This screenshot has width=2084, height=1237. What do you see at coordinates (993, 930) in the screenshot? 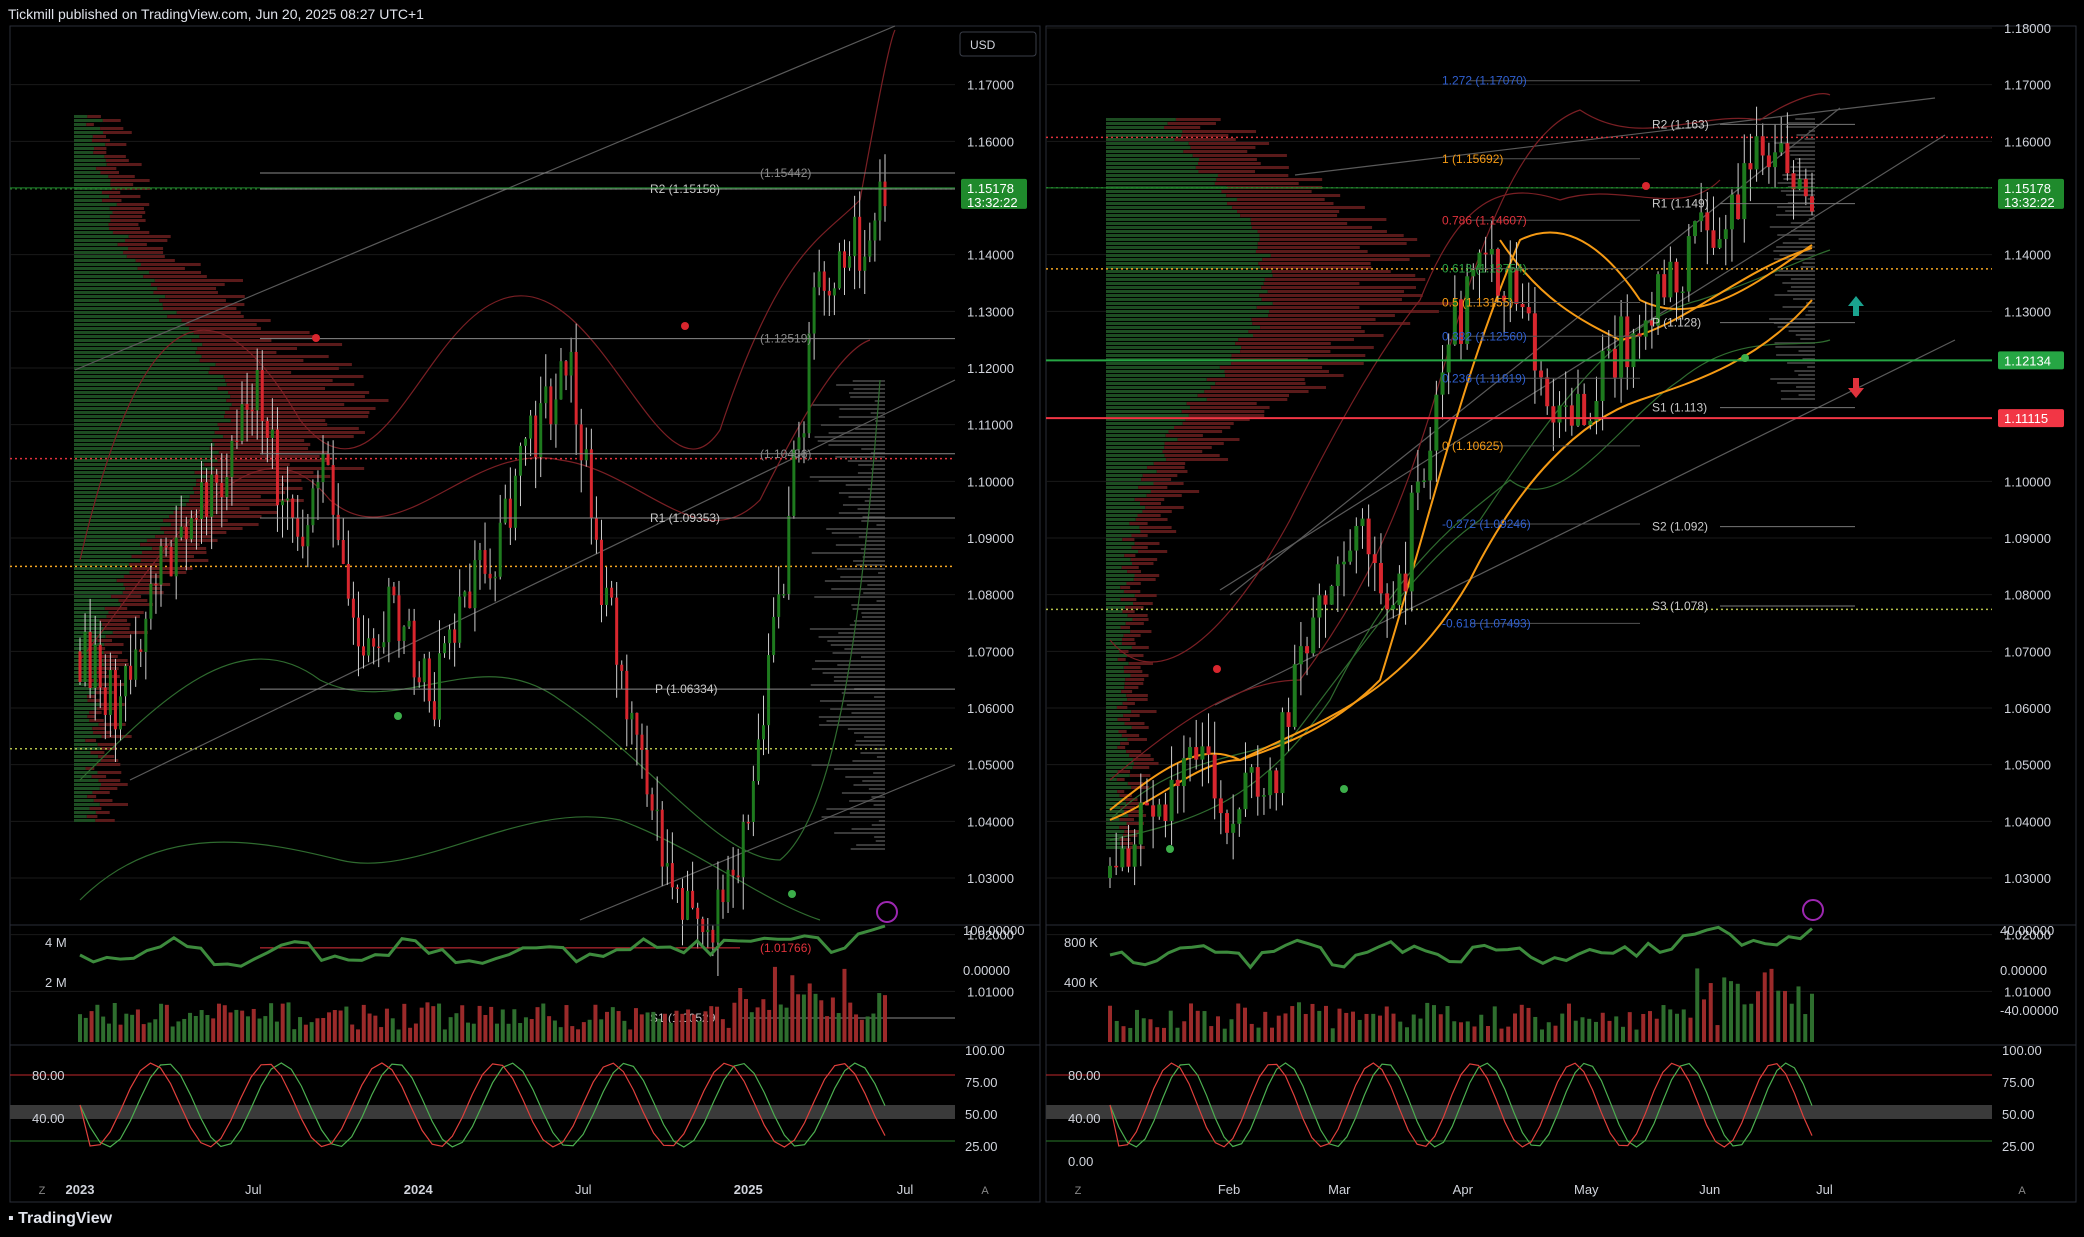
I see `osc-axis-label: 100.00000` at bounding box center [993, 930].